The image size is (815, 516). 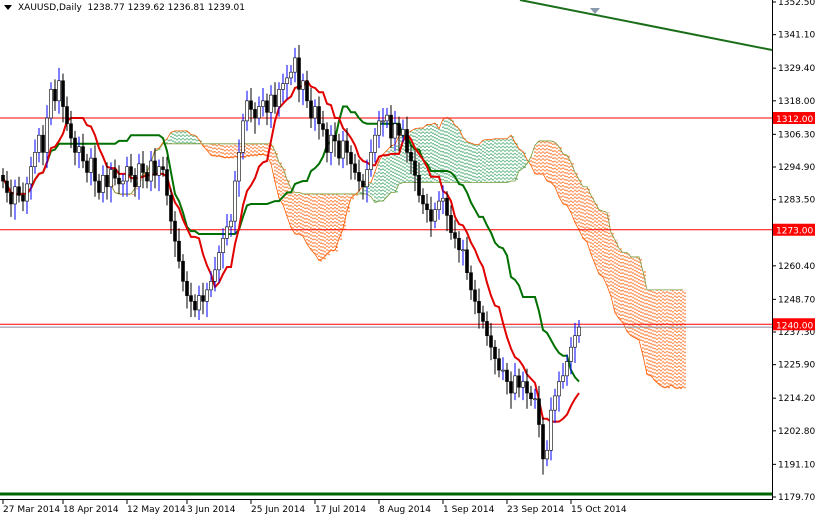 What do you see at coordinates (796, 498) in the screenshot?
I see `price-tick-label: 1179.70` at bounding box center [796, 498].